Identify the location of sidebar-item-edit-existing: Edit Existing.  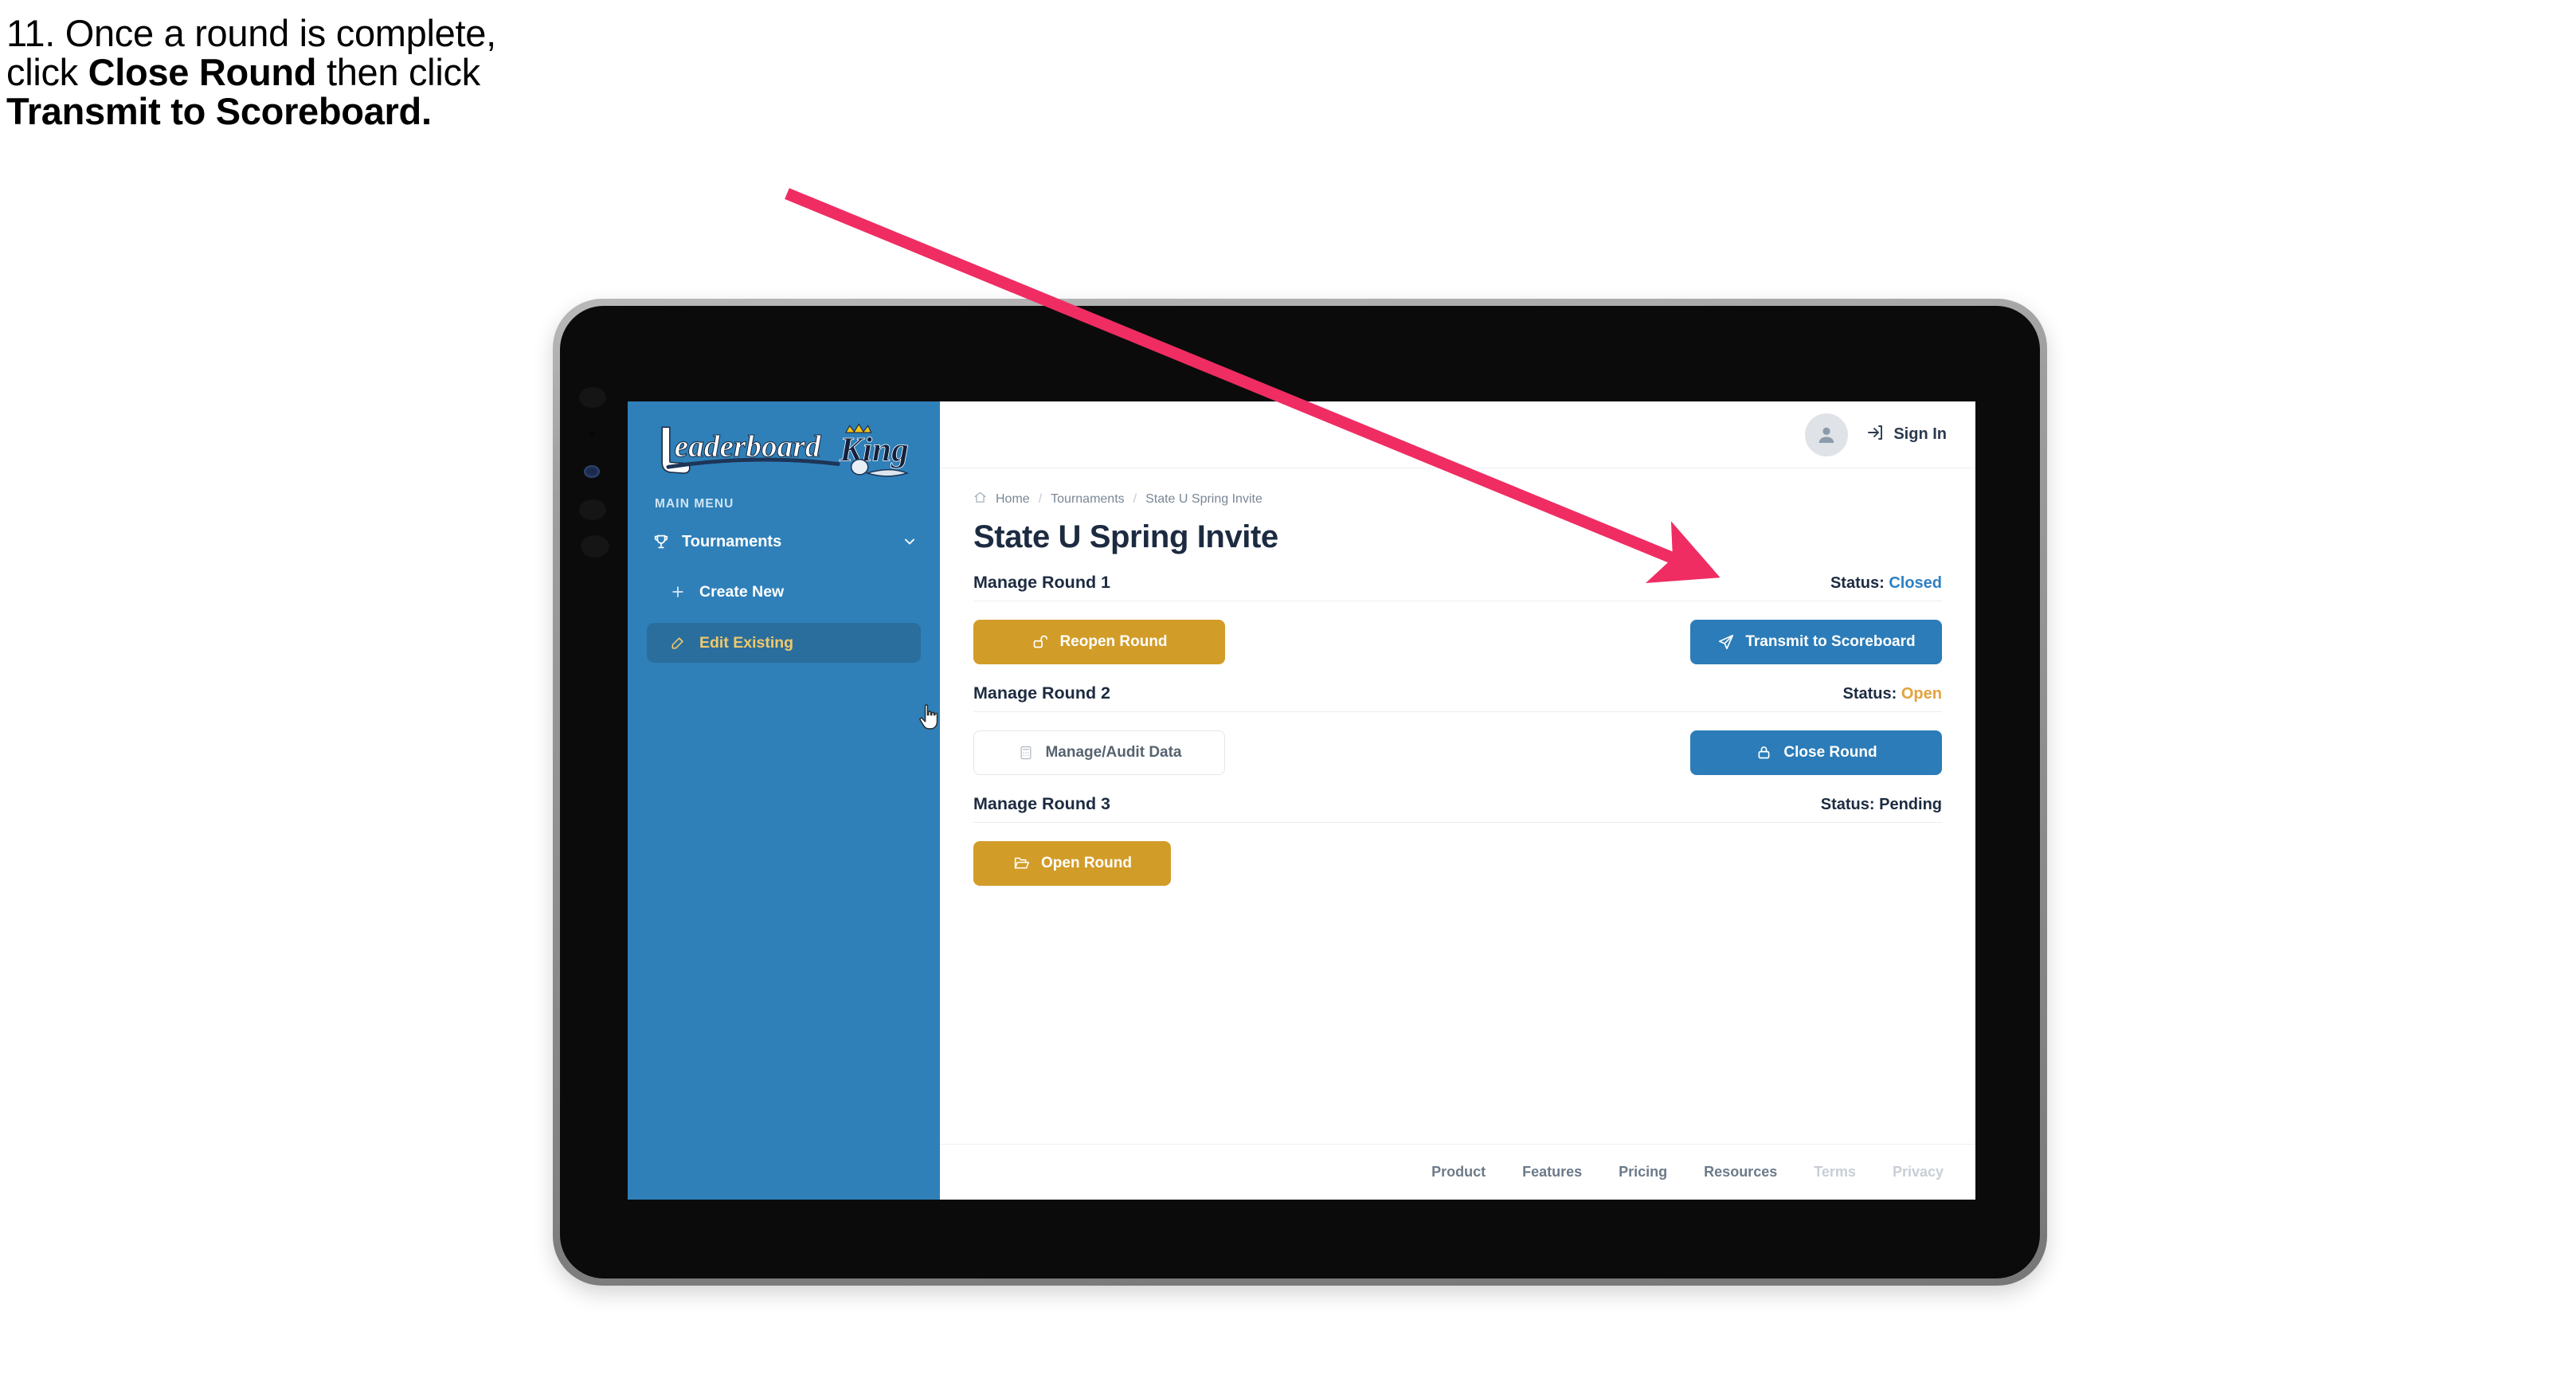
(784, 643).